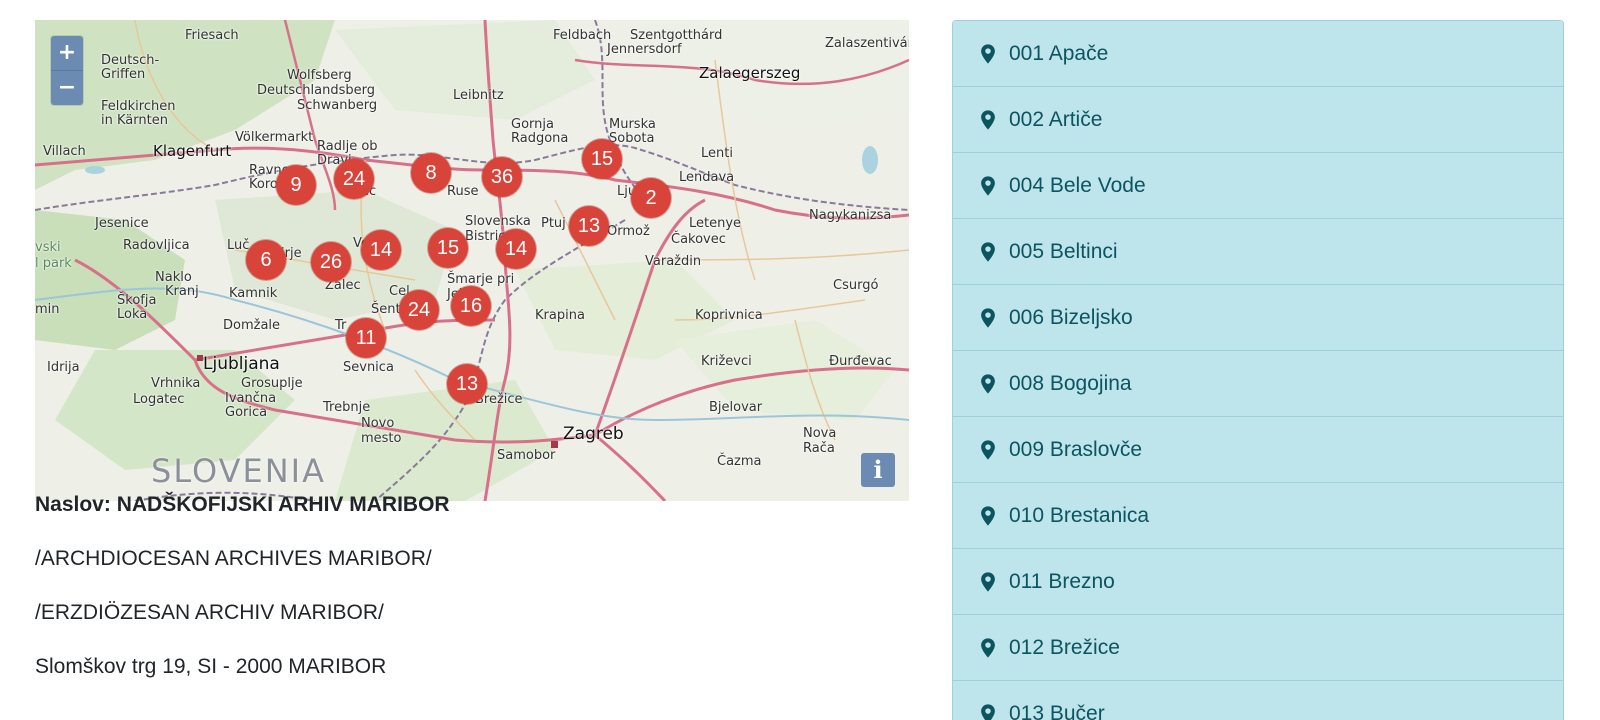 The image size is (1600, 720). What do you see at coordinates (67, 53) in the screenshot?
I see `zoom-in-button: +` at bounding box center [67, 53].